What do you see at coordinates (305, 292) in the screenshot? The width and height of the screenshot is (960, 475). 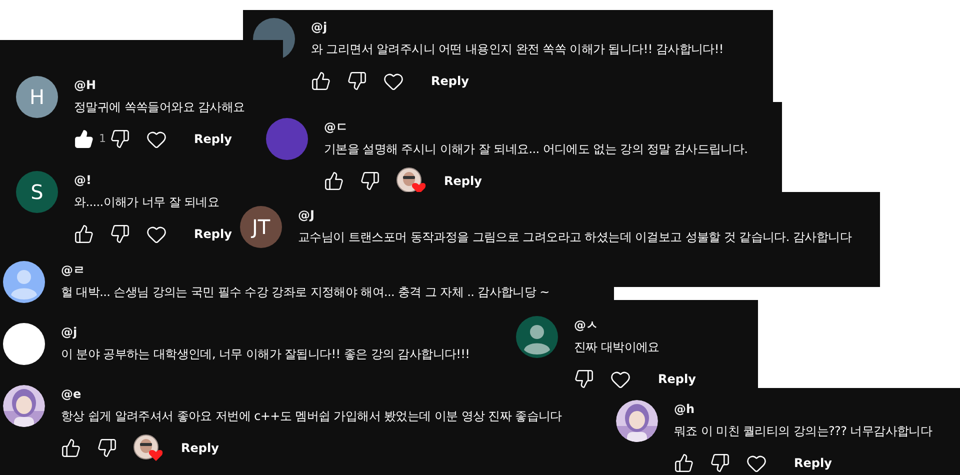 I see `comment-text: 헐 대박... 슨생님 강의는 국민 필수 수강 강좌로 지정해야 해여... 충격 그 자체 .. 감사합니당 ~` at bounding box center [305, 292].